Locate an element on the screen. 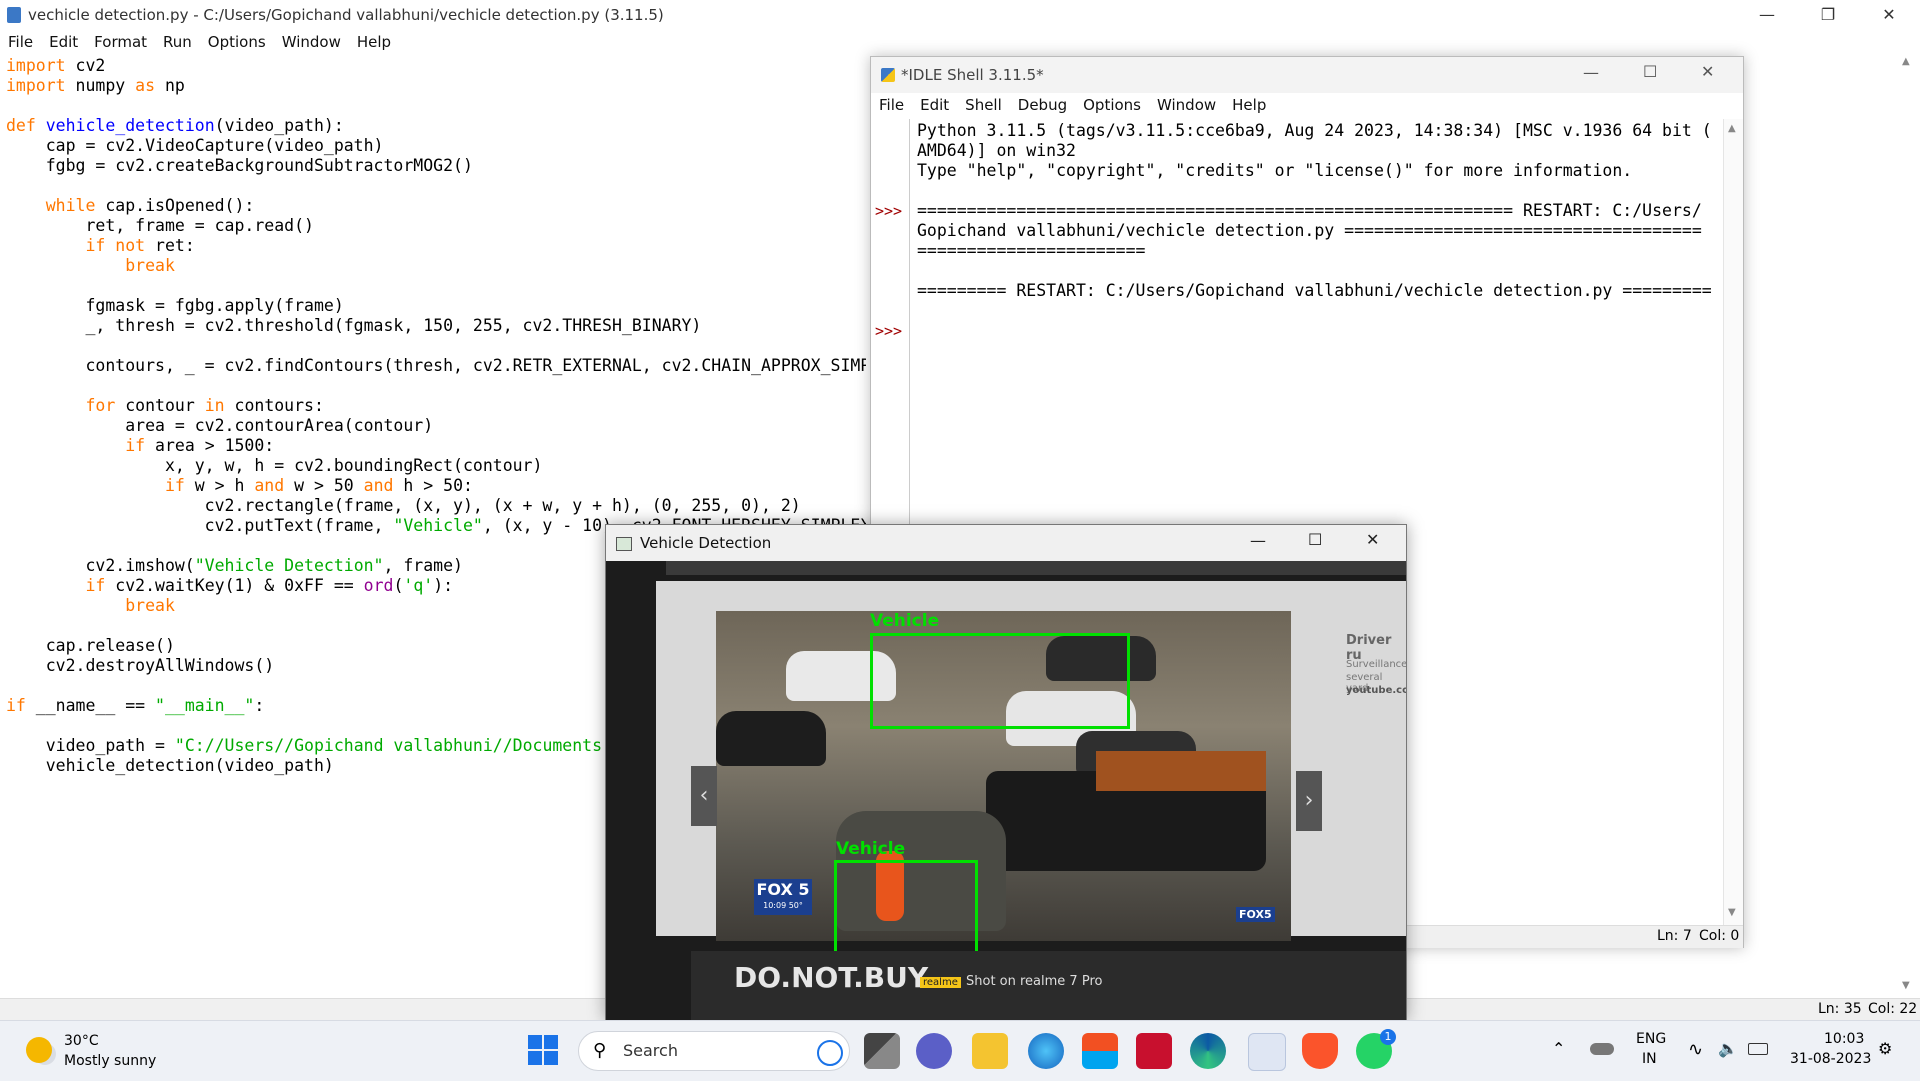 Image resolution: width=1920 pixels, height=1081 pixels. code-token: ( is located at coordinates (398, 585).